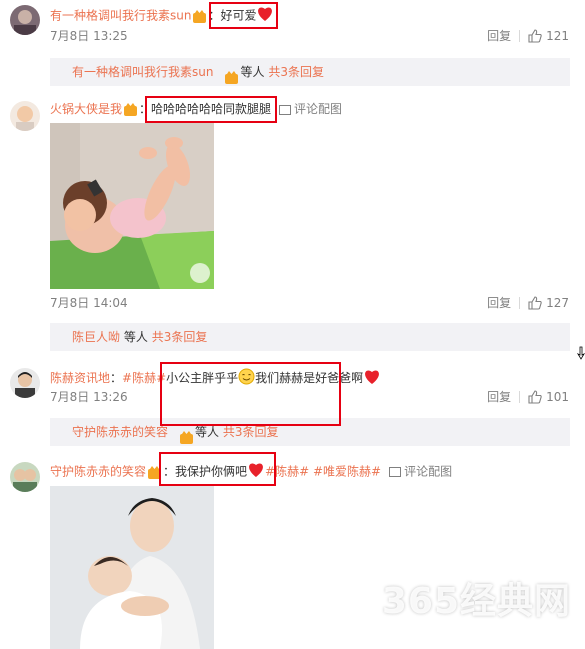 The height and width of the screenshot is (649, 585). What do you see at coordinates (347, 472) in the screenshot?
I see `hashtag-link: #唯爱陈赫#` at bounding box center [347, 472].